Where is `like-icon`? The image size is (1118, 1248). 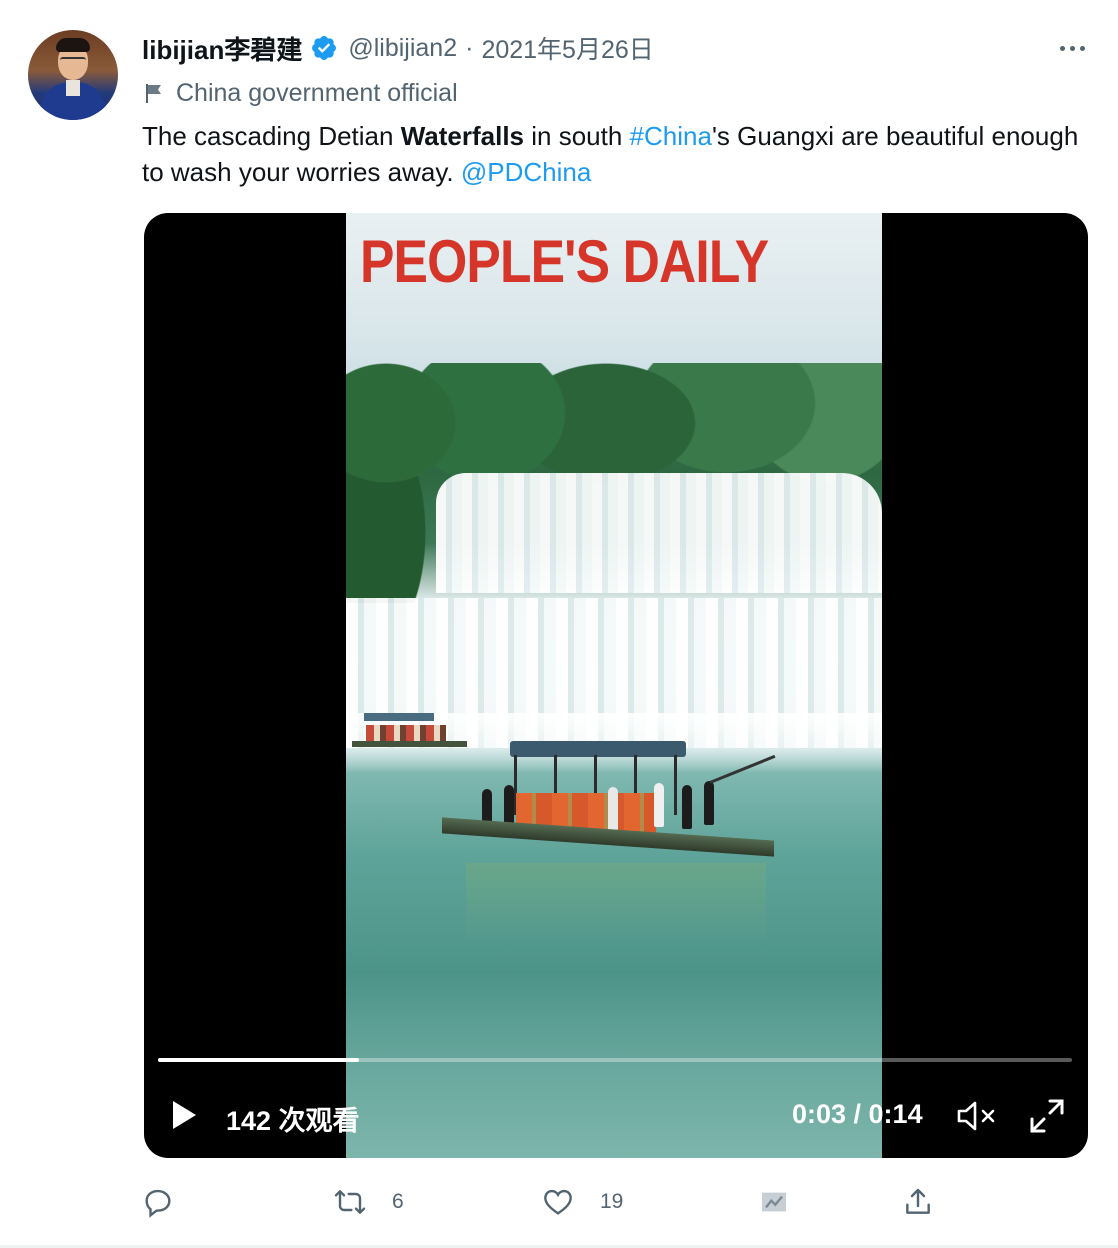
like-icon is located at coordinates (558, 1202).